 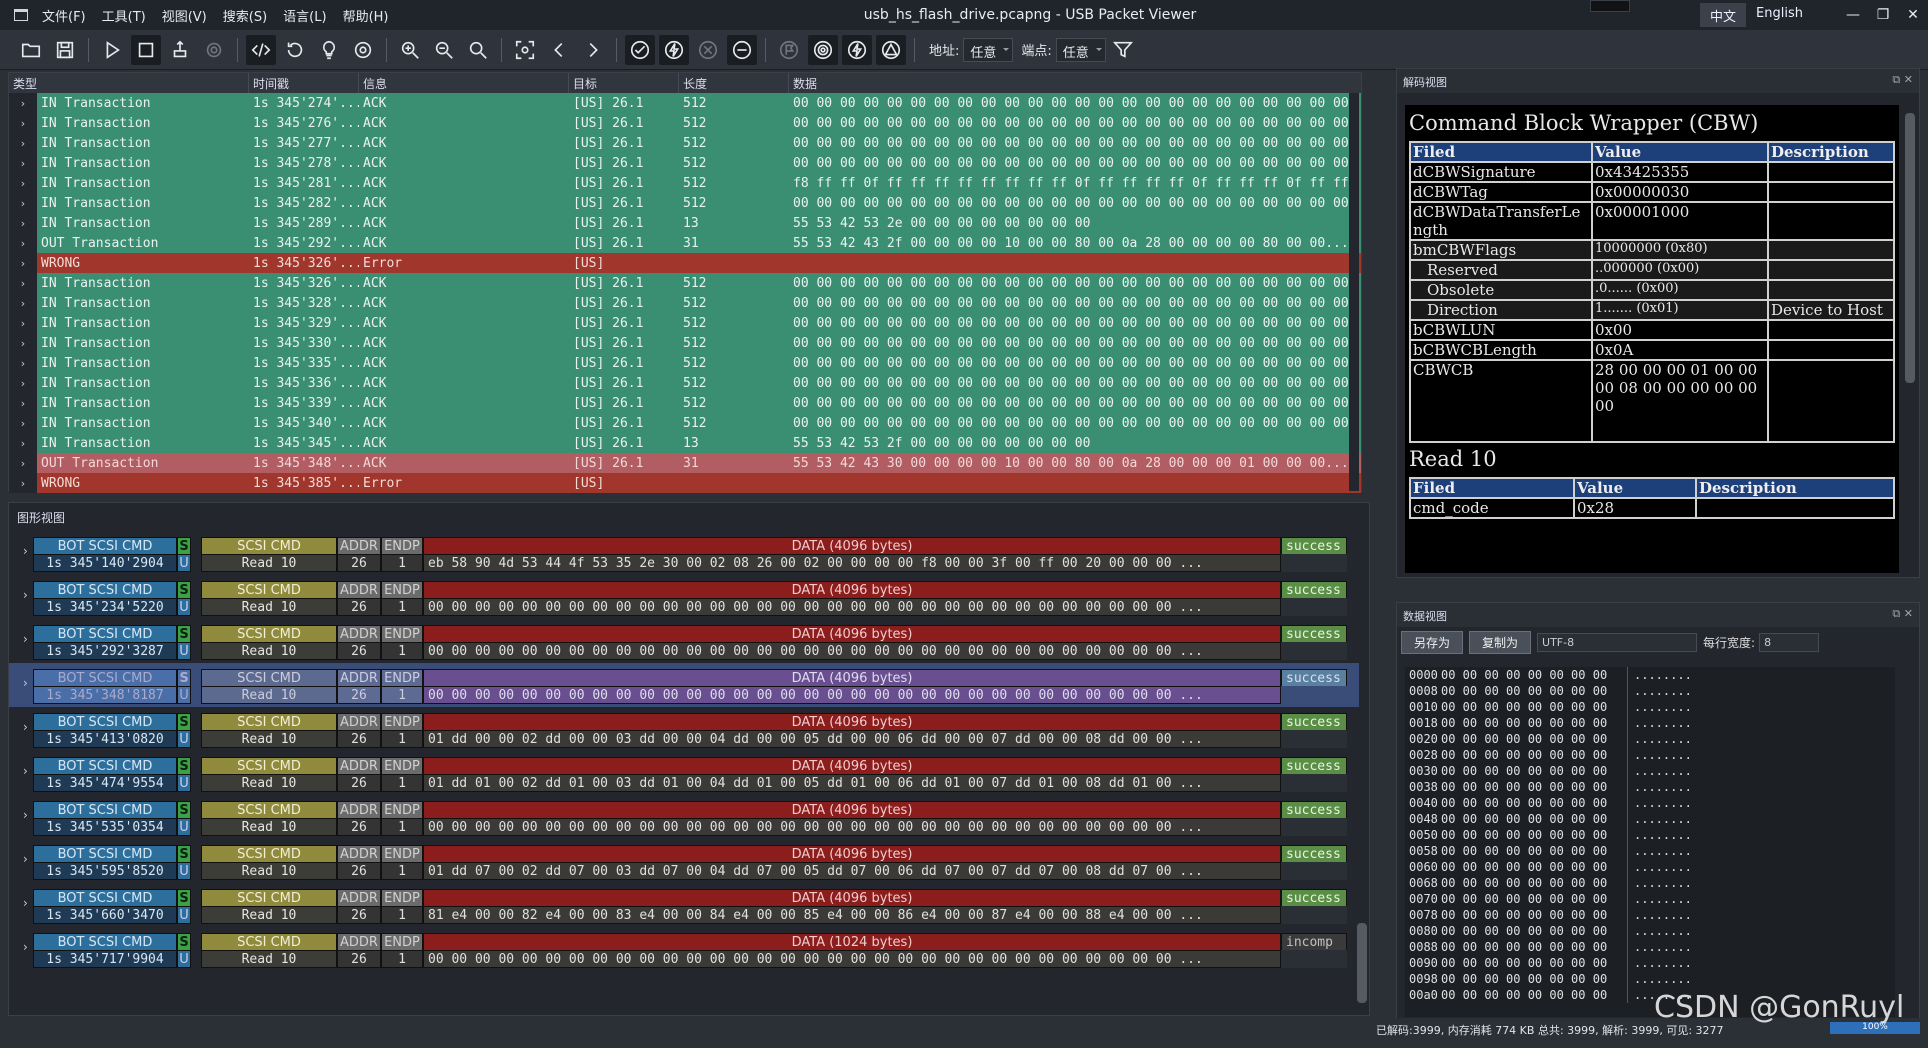 What do you see at coordinates (184, 15) in the screenshot?
I see `menu-view: 视图(V)` at bounding box center [184, 15].